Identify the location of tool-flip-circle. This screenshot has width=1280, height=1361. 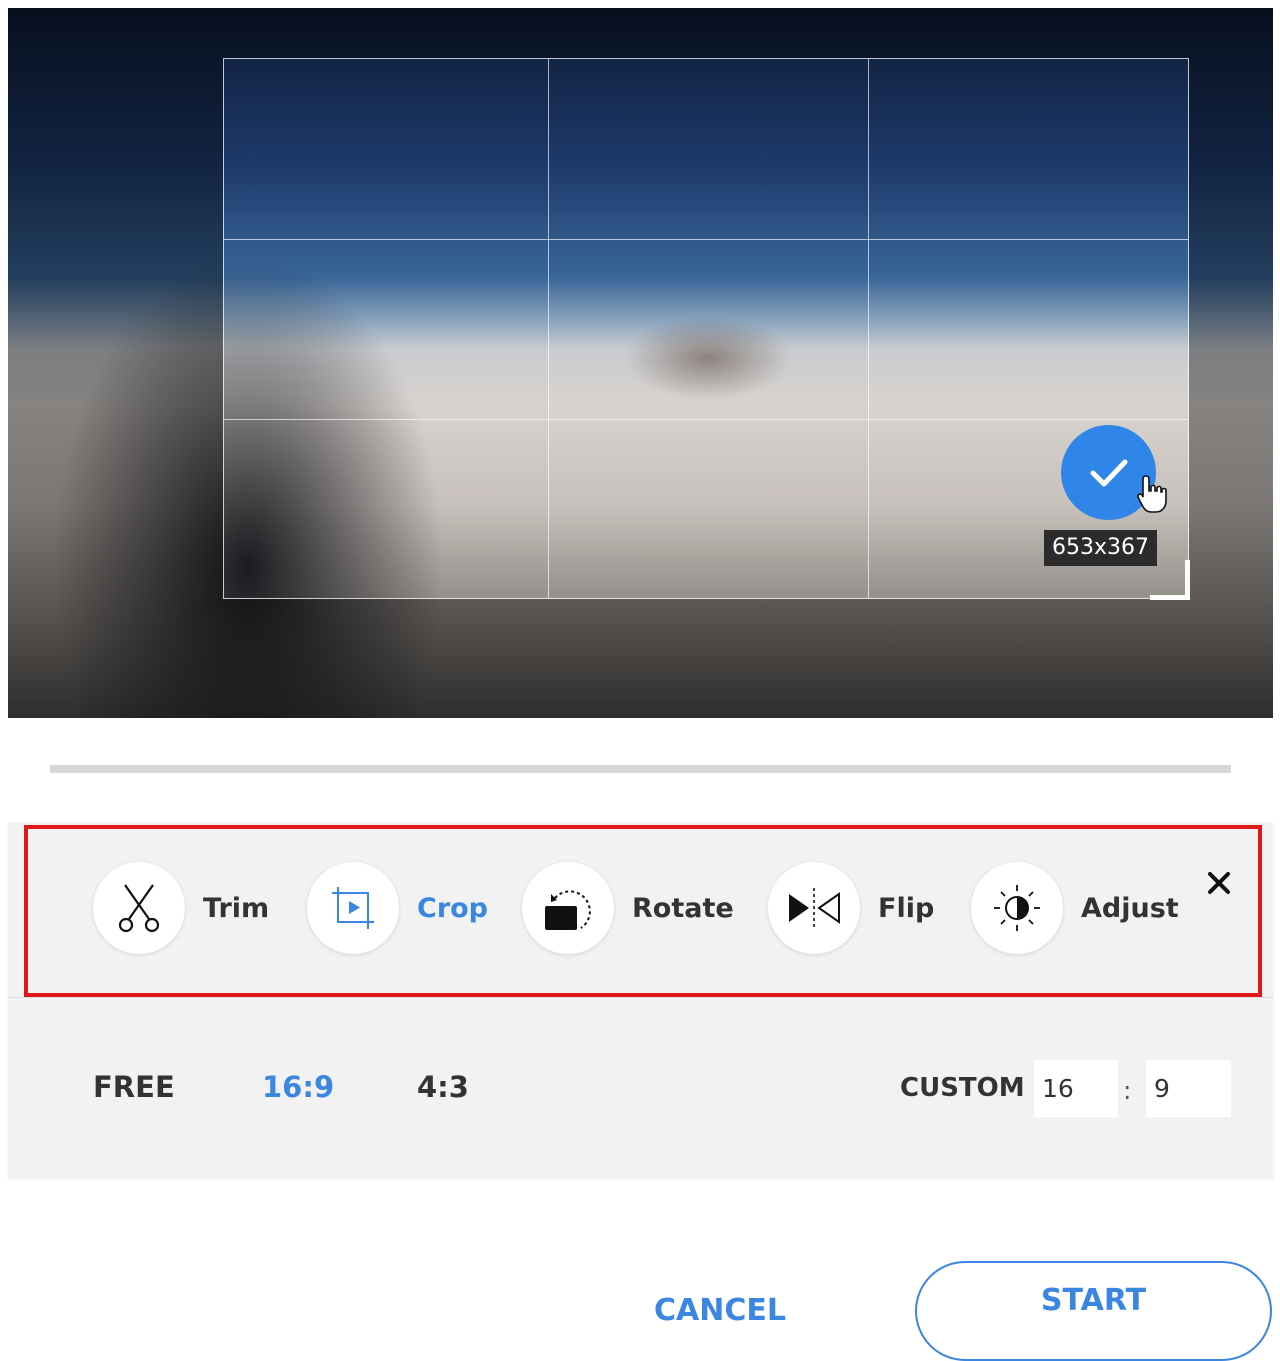
(814, 908).